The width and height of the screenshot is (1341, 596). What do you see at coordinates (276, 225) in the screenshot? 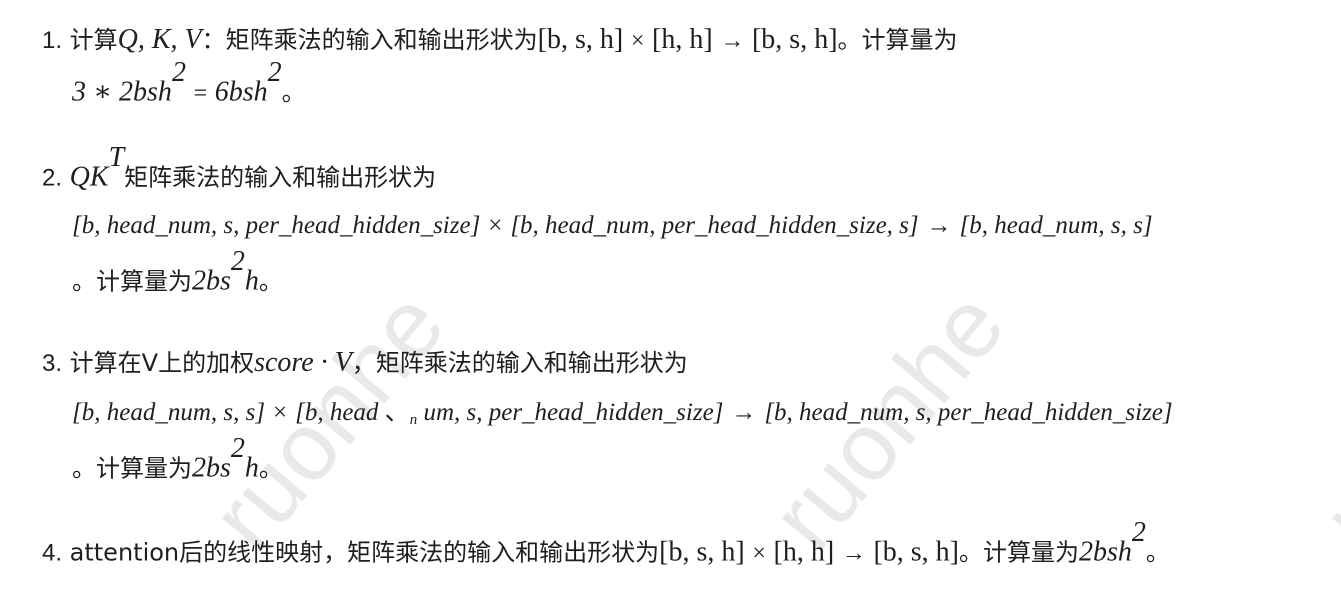
I see `math-shape-input: [b, head_num, s, per_head_hidden_size]` at bounding box center [276, 225].